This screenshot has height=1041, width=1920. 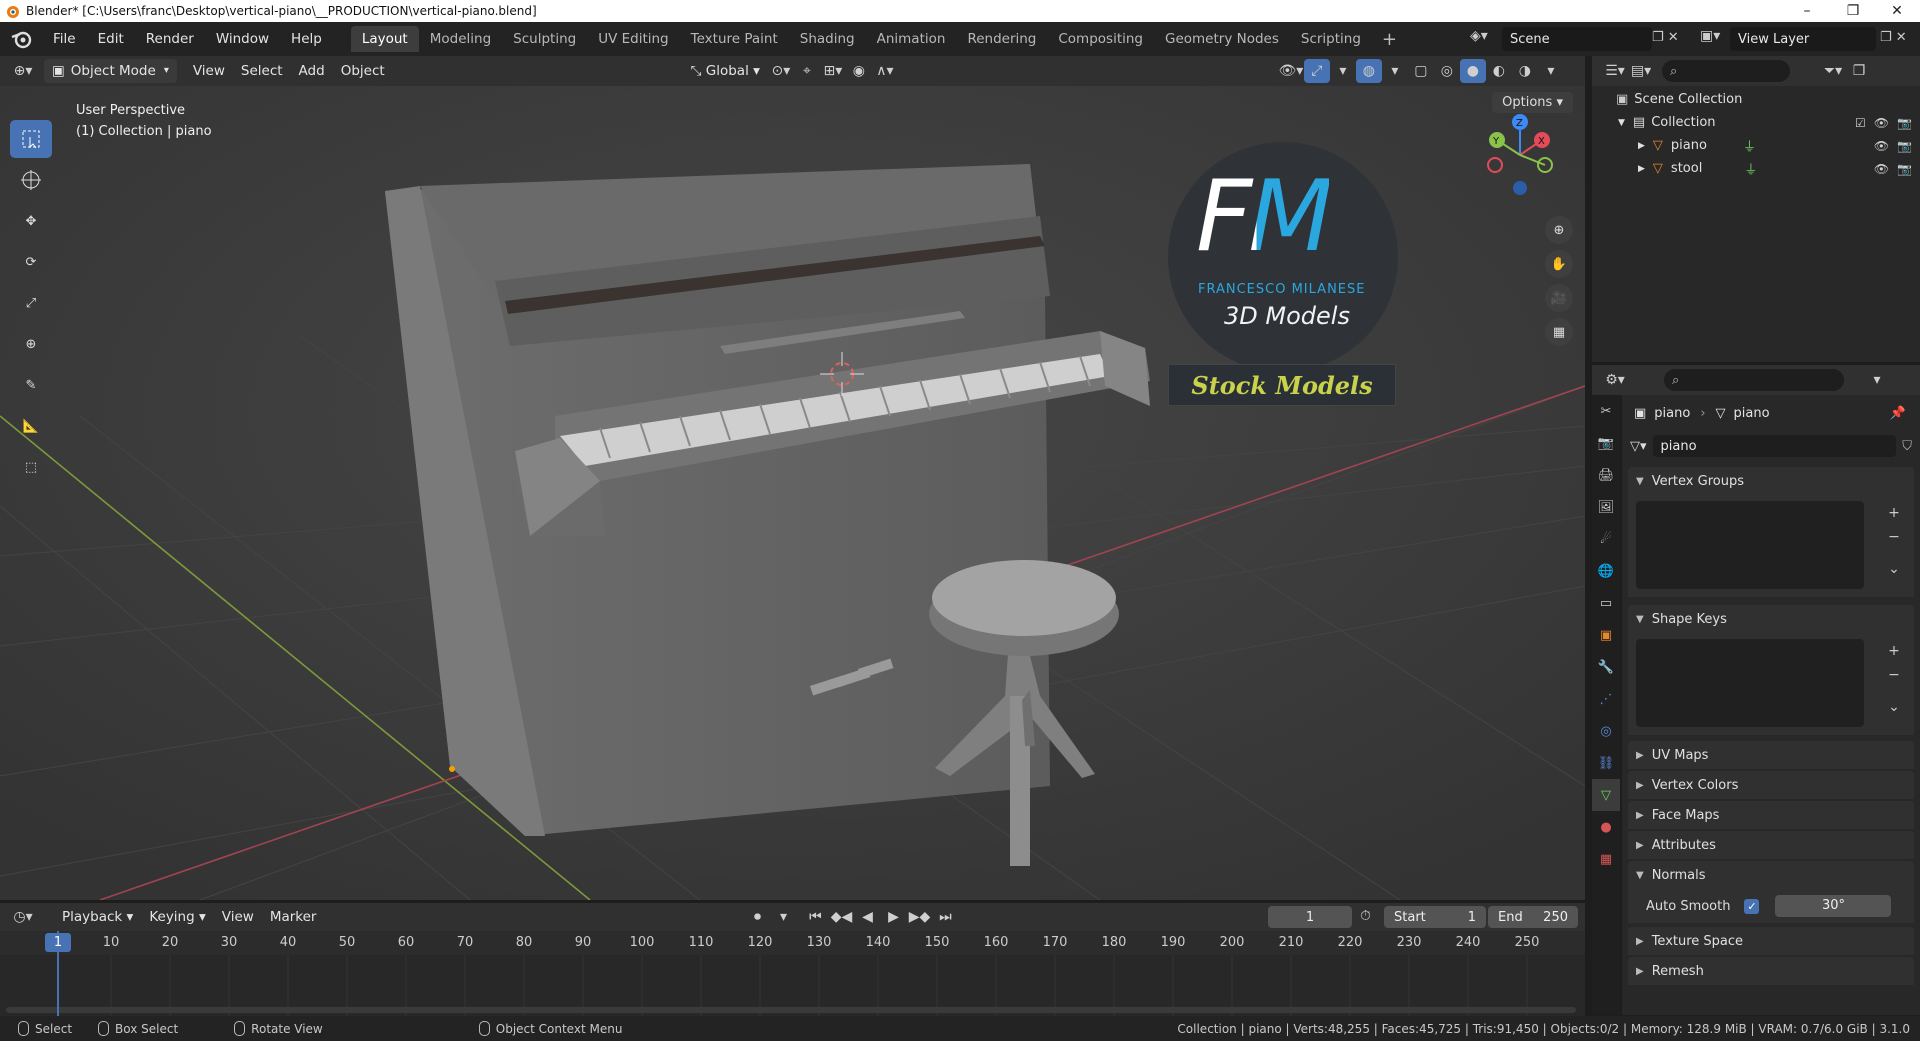 I want to click on shading-dropdown-icon: ▾, so click(x=1551, y=71).